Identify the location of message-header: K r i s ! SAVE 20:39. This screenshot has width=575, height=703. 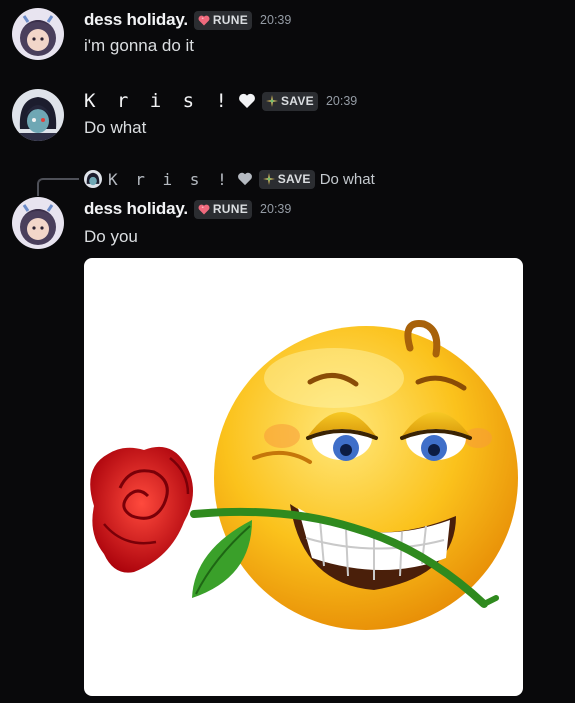
(220, 101).